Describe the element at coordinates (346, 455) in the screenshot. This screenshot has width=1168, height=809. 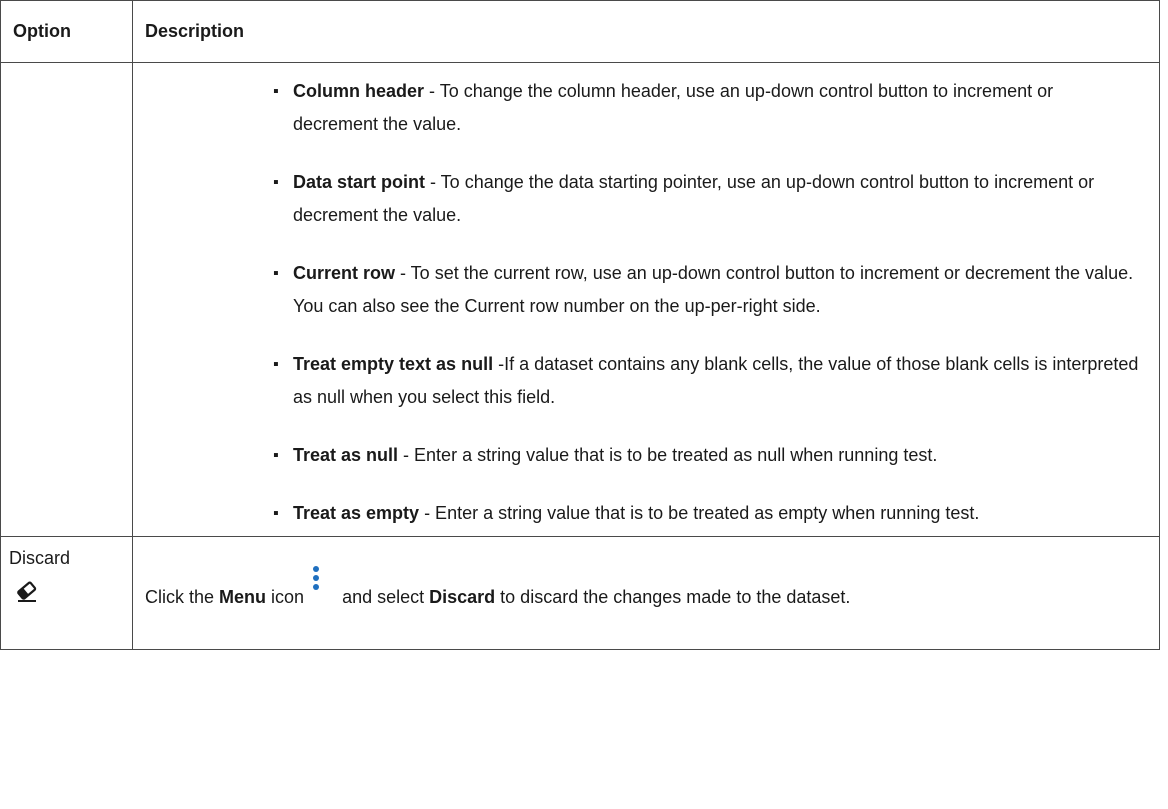
I see `item-term: Treat as null` at that location.